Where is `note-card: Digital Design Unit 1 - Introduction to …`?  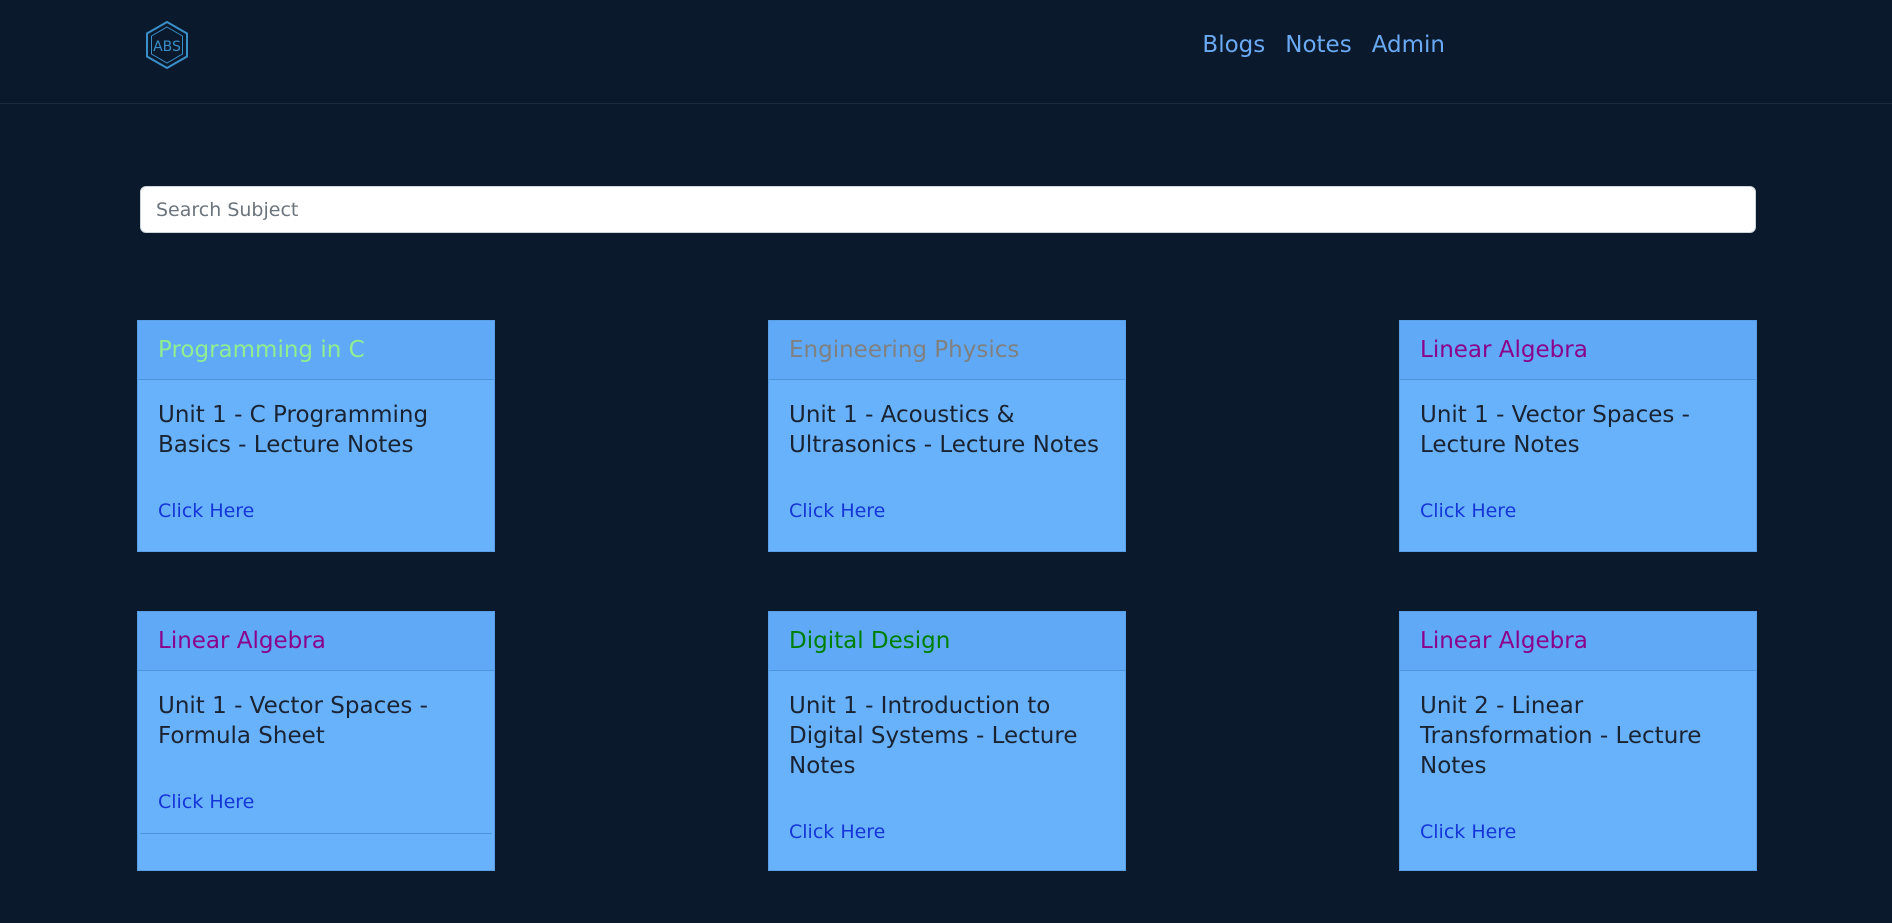 note-card: Digital Design Unit 1 - Introduction to … is located at coordinates (947, 741).